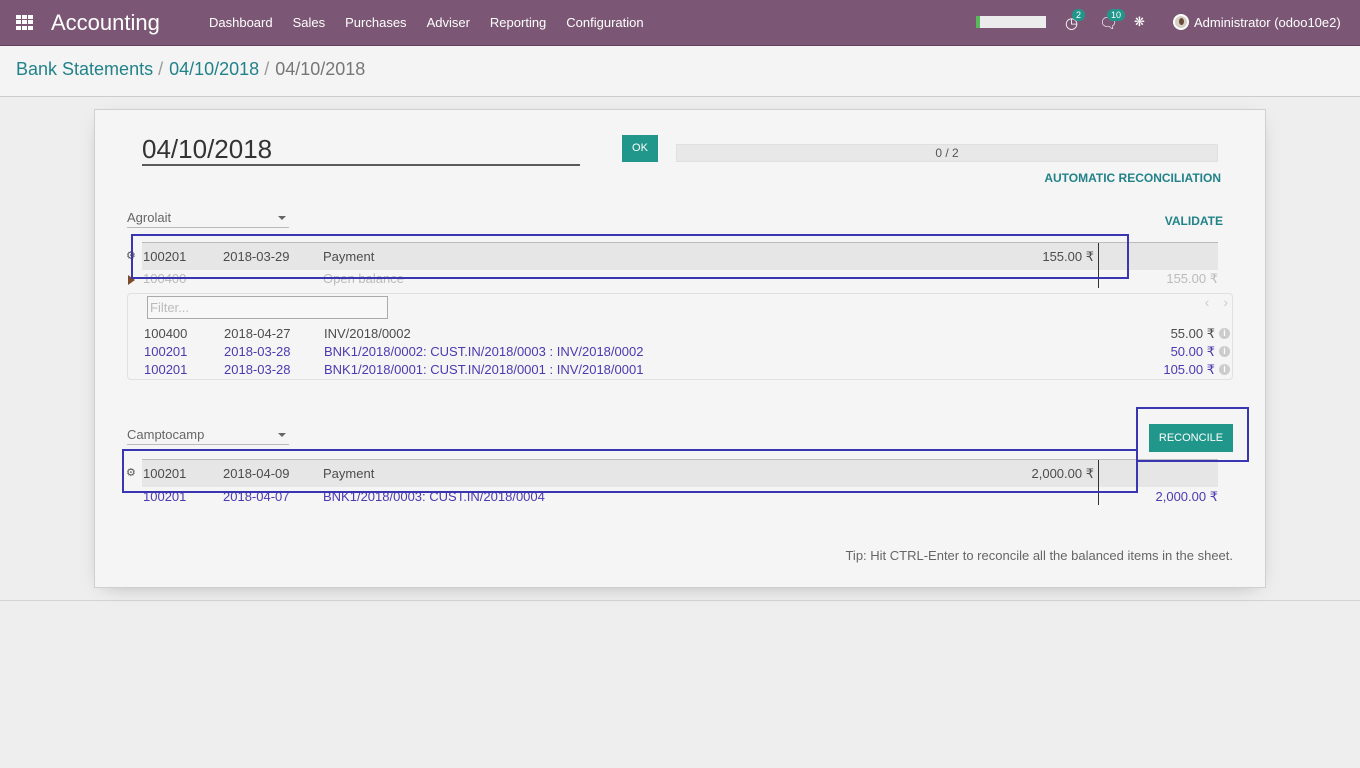 Image resolution: width=1360 pixels, height=768 pixels. What do you see at coordinates (375, 22) in the screenshot?
I see `menu-purchases: Purchases` at bounding box center [375, 22].